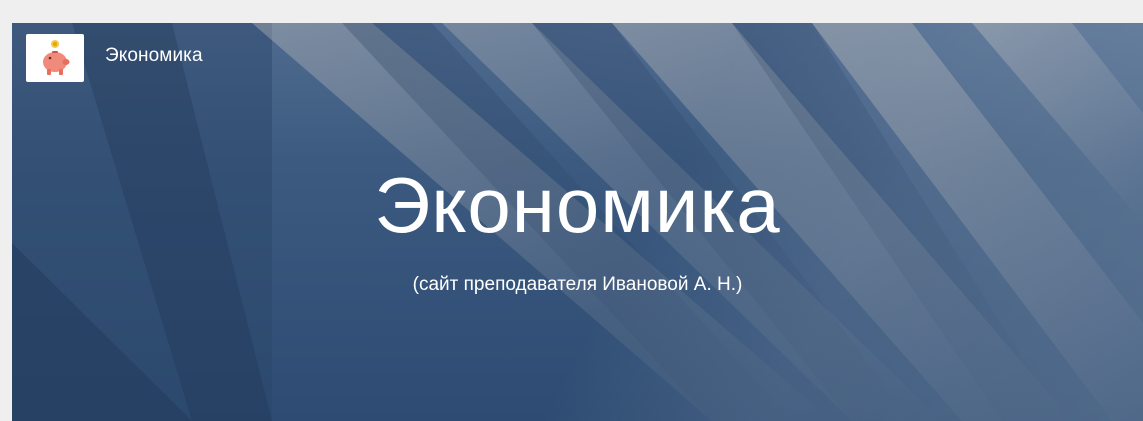 The image size is (1143, 421). I want to click on page-subtitle: (сайт преподавателя Ивановой А. Н.), so click(577, 284).